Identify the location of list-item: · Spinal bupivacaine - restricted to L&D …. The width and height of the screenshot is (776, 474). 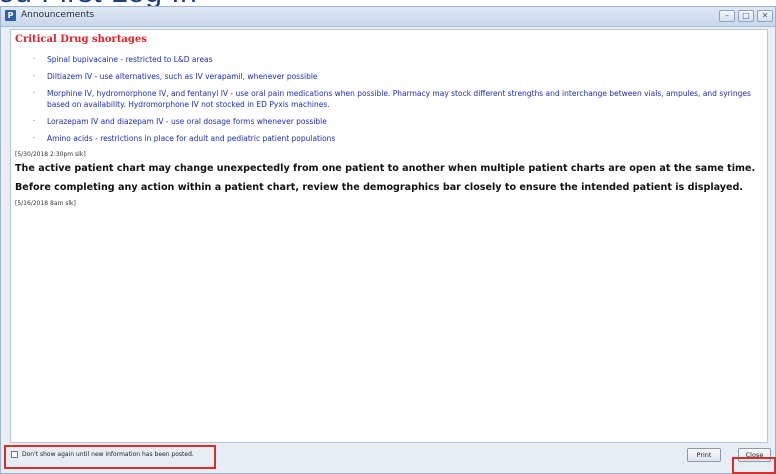
(398, 59).